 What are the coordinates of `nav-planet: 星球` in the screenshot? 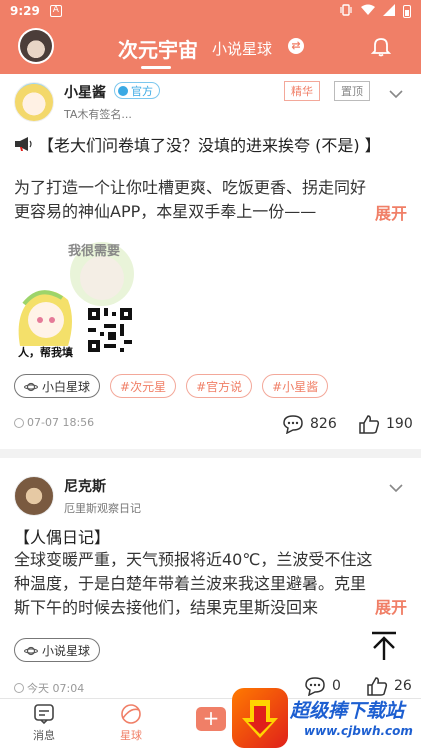 It's located at (131, 723).